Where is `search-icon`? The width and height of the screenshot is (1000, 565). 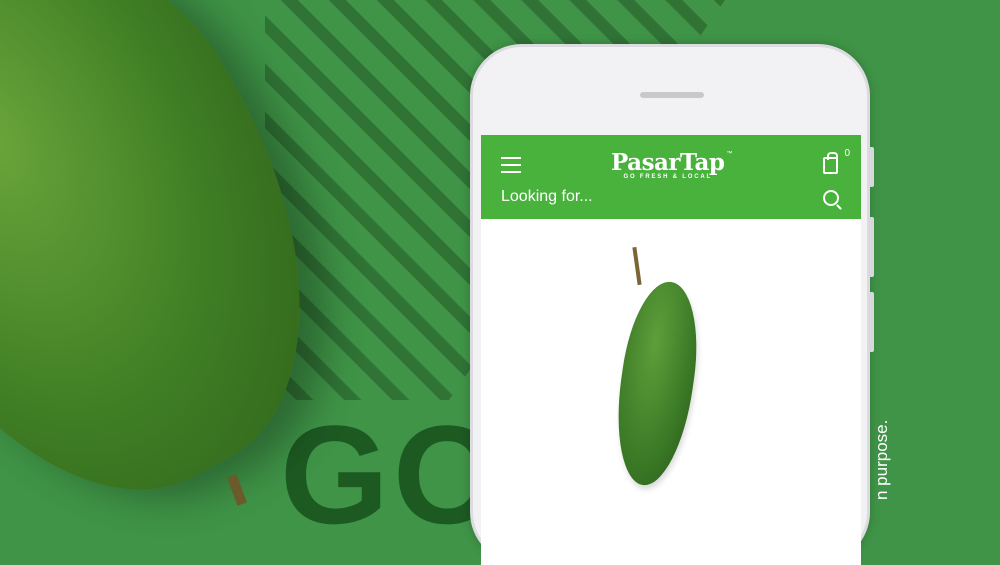 search-icon is located at coordinates (831, 198).